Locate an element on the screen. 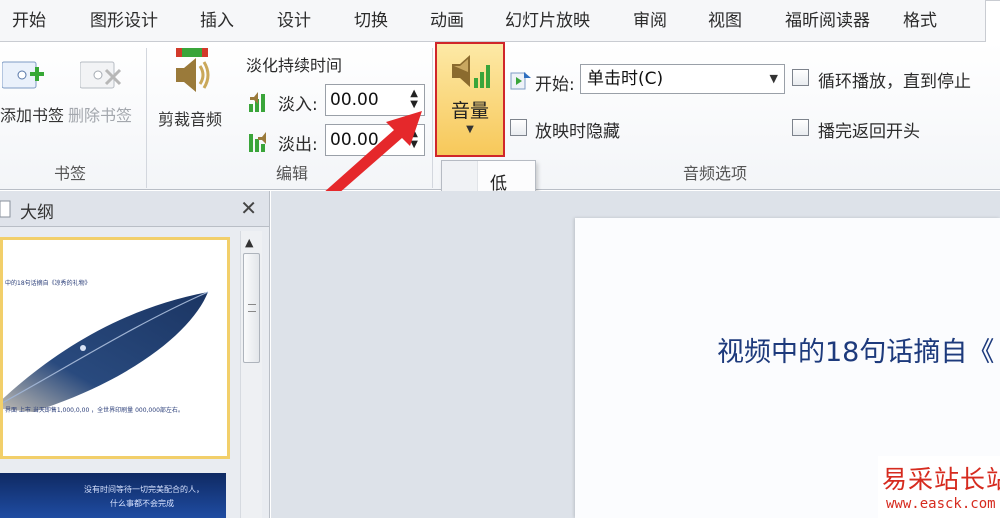  tab-slideshow: 幻灯片放映 is located at coordinates (547, 21).